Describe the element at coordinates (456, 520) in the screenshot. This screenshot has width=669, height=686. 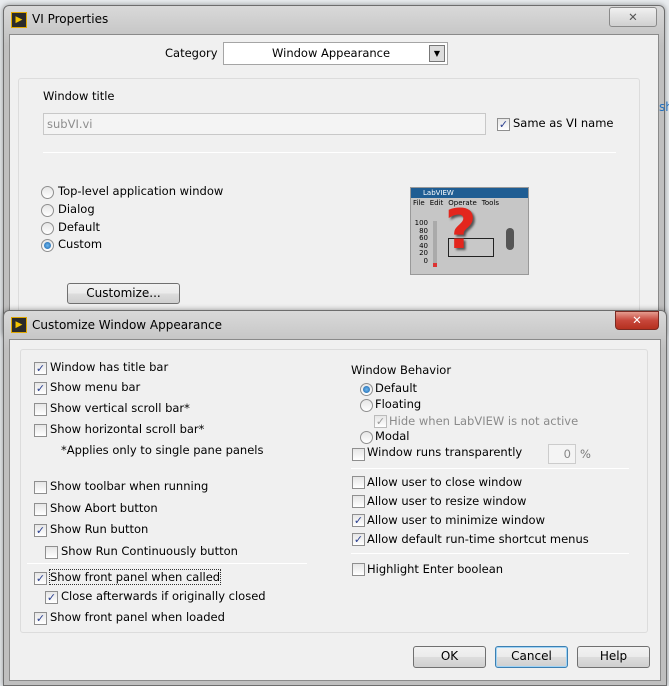
I see `allow-minimize-label: Allow user to minimize window` at that location.